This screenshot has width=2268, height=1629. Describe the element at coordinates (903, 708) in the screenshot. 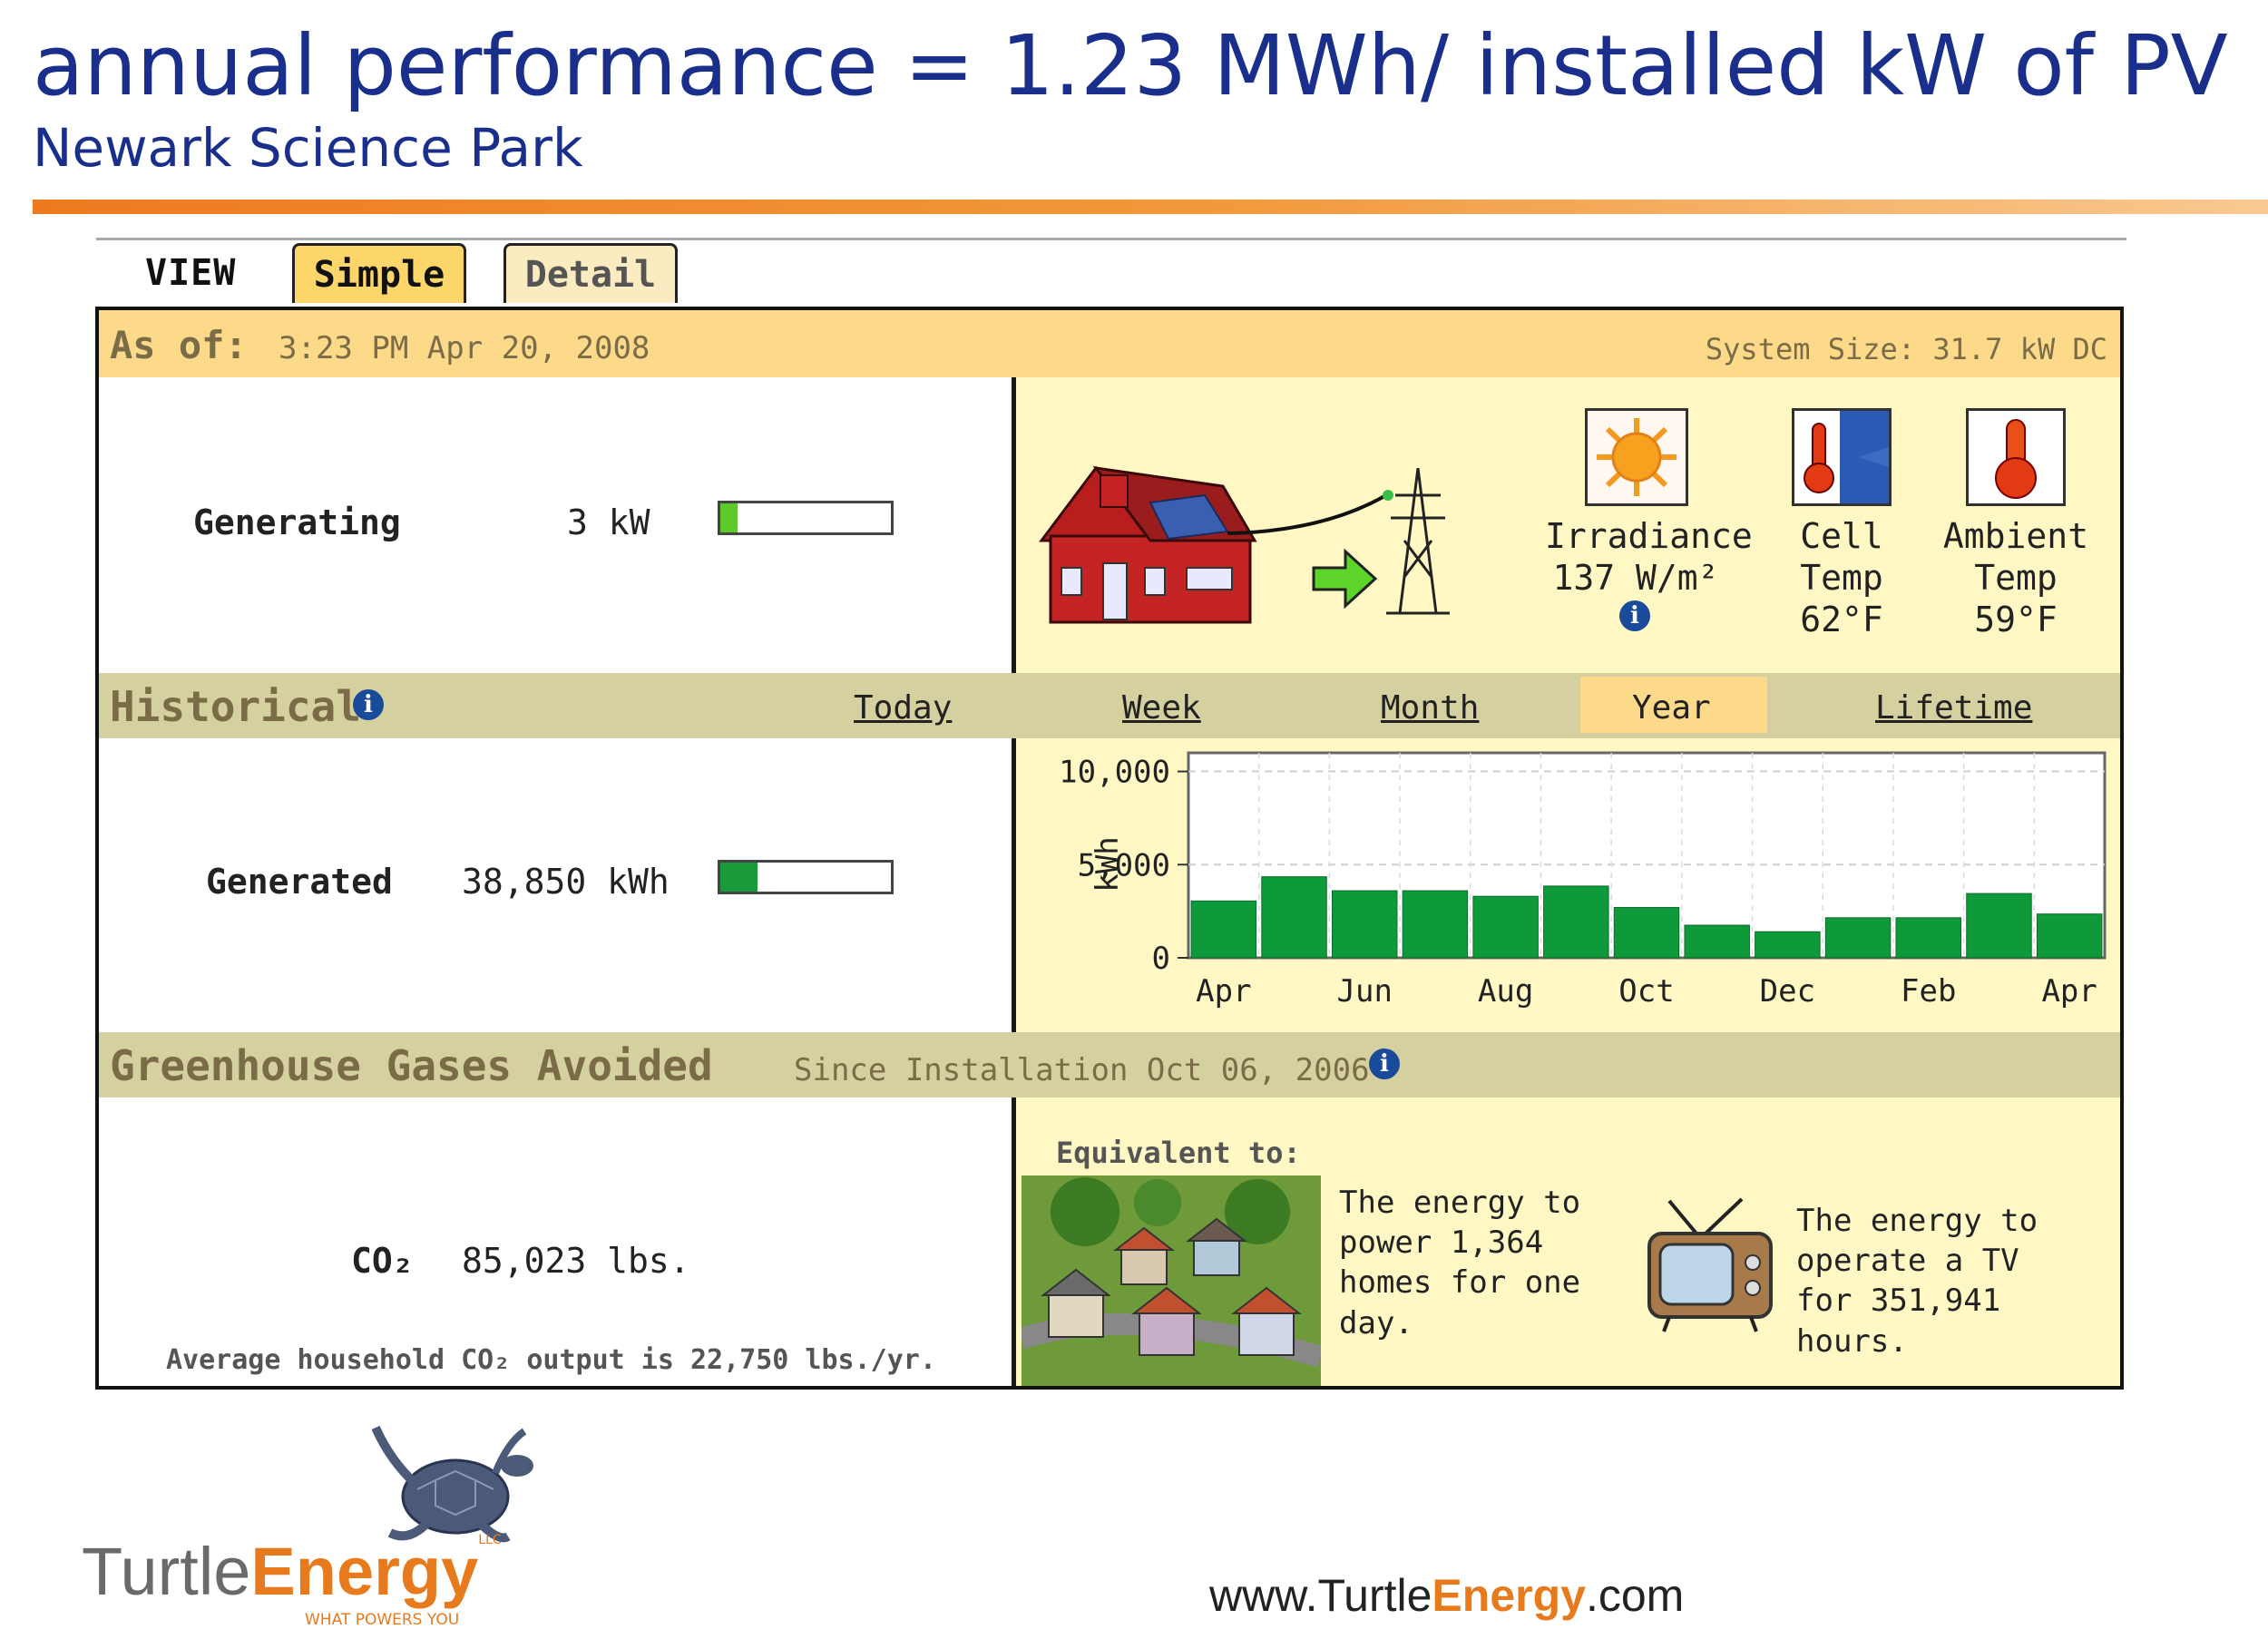

I see `link-today: Today` at that location.